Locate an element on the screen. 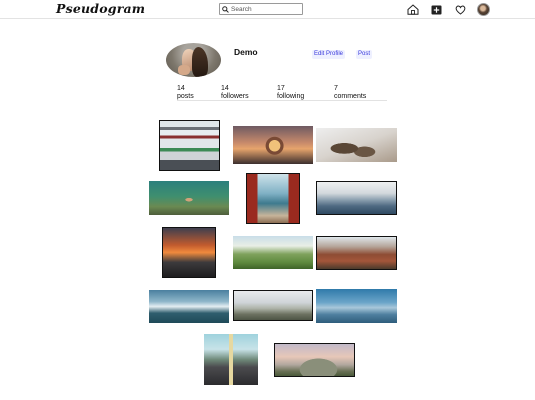  stat-label: following is located at coordinates (291, 96).